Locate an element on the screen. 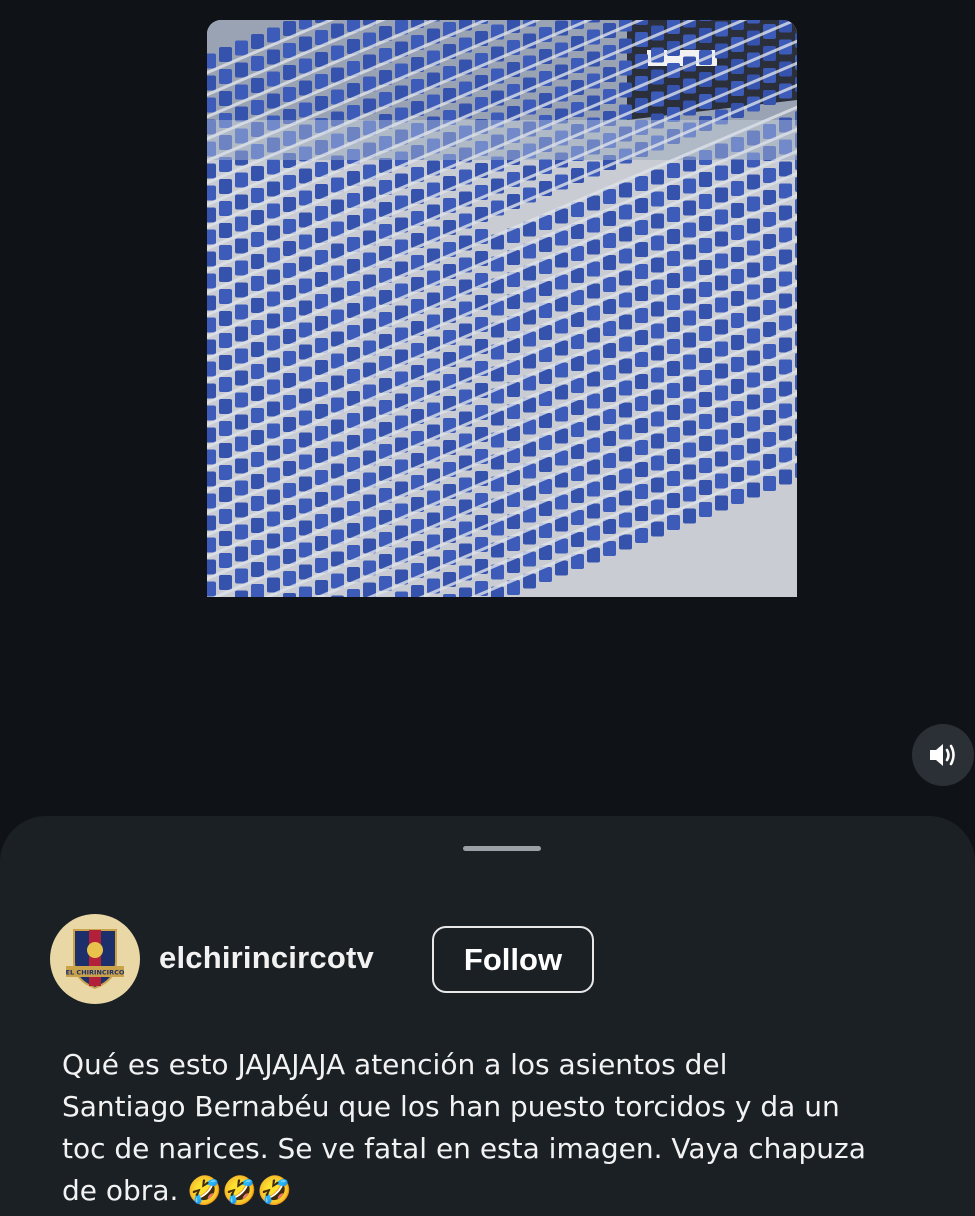  username: elchirincircotv is located at coordinates (266, 958).